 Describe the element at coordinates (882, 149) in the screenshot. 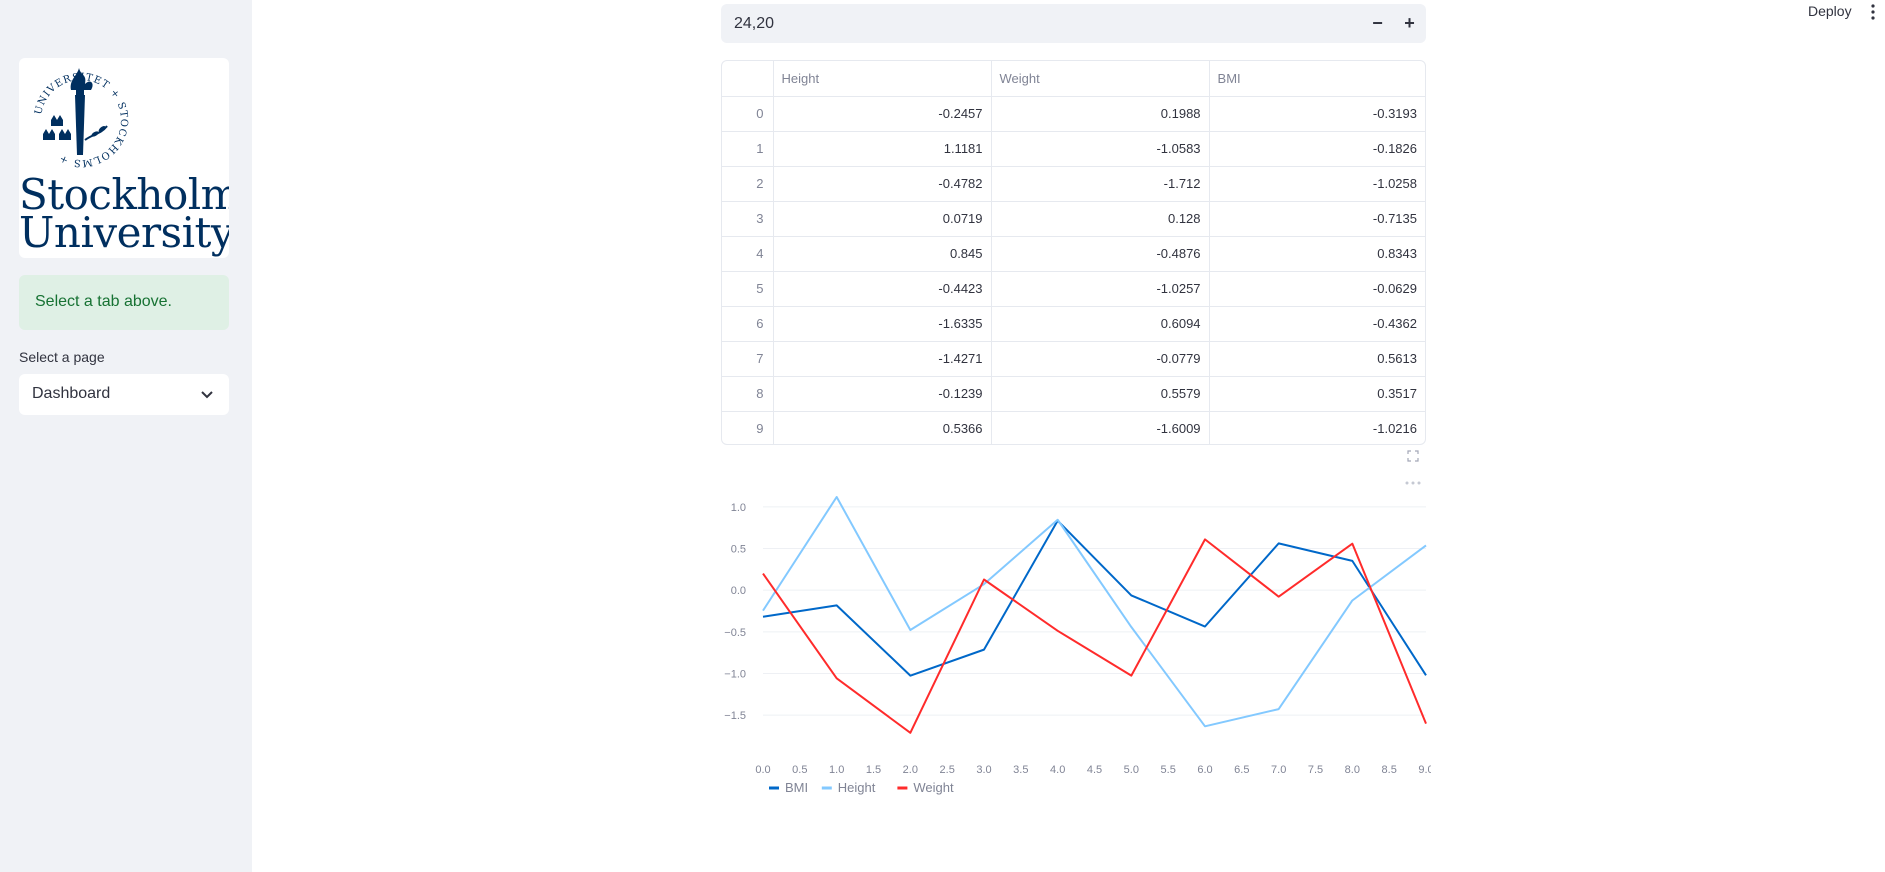

I see `table-cell: 1.1181` at that location.